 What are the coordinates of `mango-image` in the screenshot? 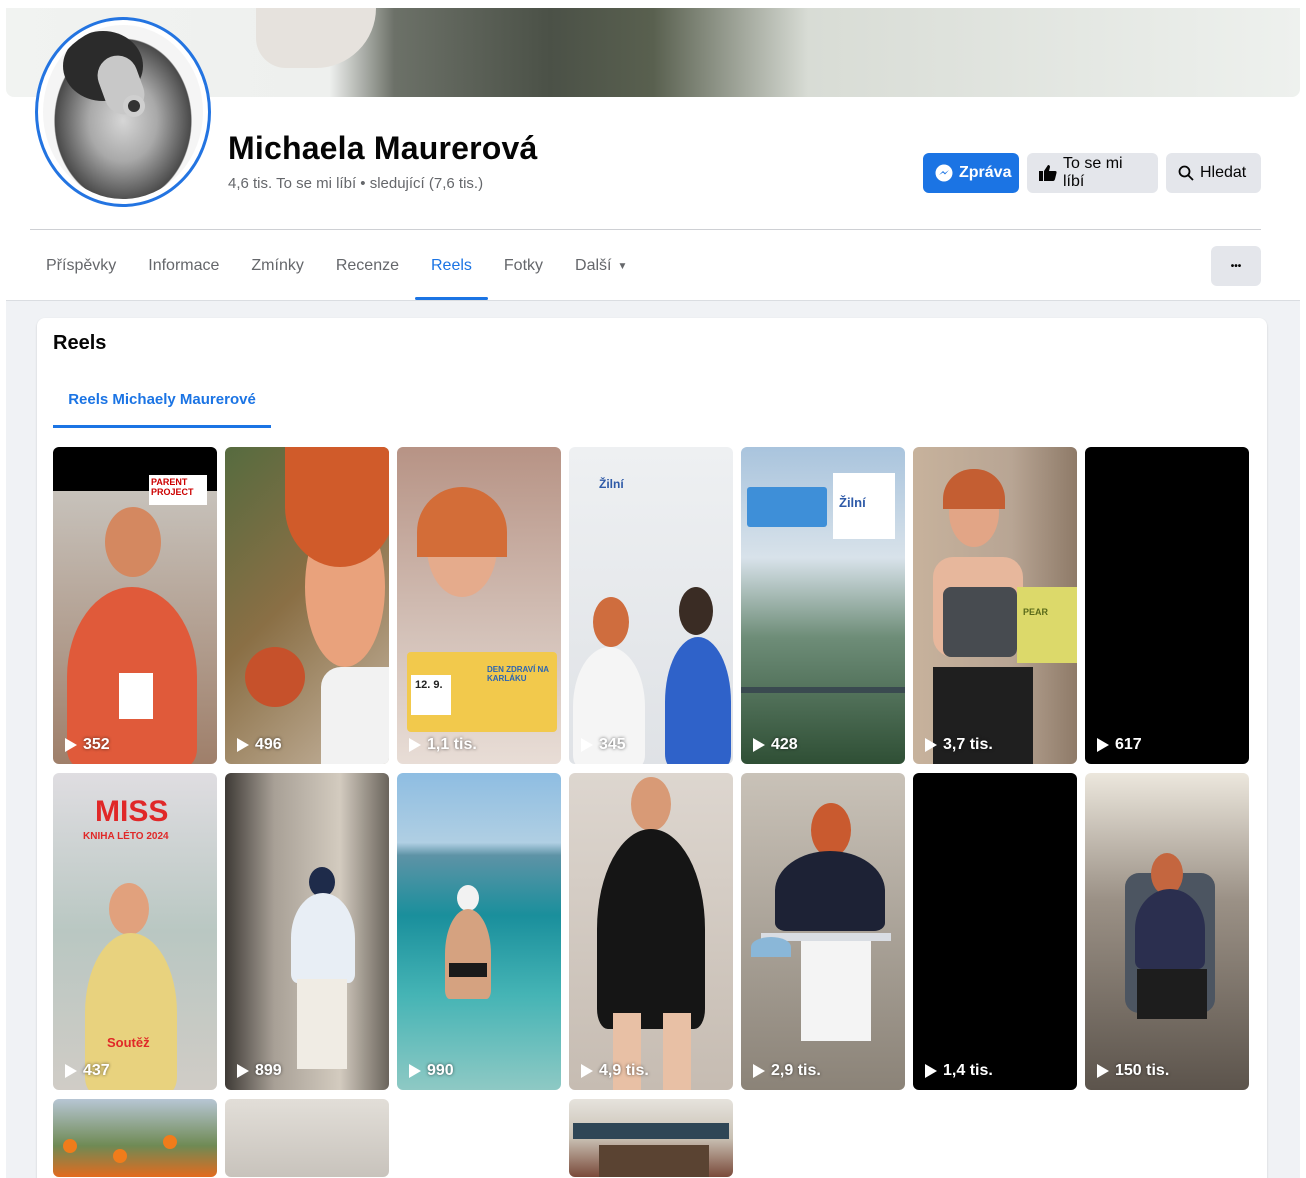 It's located at (275, 677).